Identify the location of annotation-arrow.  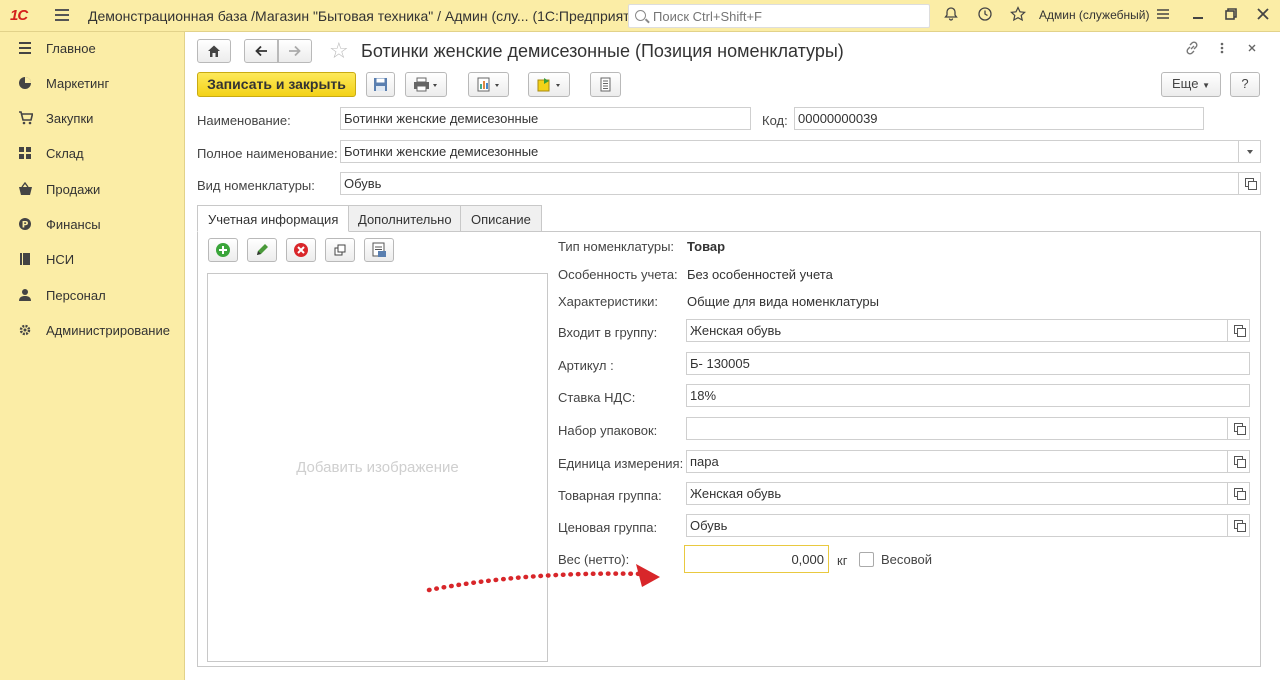
(543, 578).